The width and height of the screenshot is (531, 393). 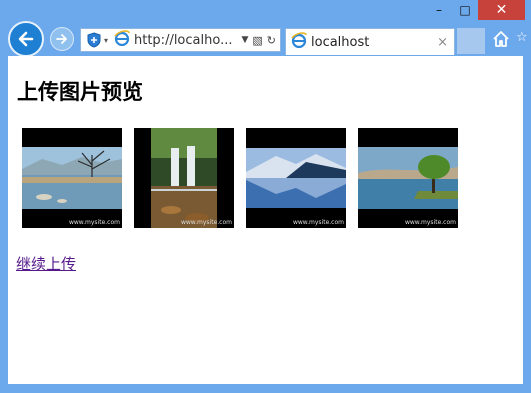 I want to click on forward-arrow-icon, so click(x=61, y=39).